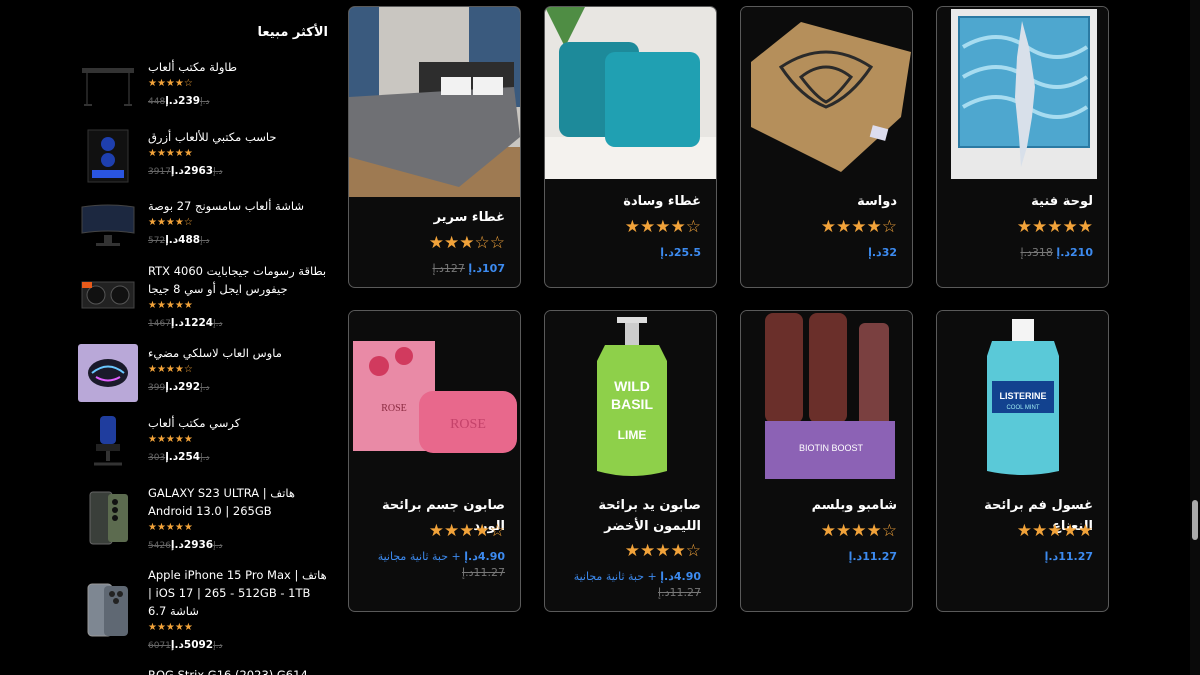 The height and width of the screenshot is (675, 1200). Describe the element at coordinates (626, 201) in the screenshot. I see `product-title: غطاء وسادة` at that location.